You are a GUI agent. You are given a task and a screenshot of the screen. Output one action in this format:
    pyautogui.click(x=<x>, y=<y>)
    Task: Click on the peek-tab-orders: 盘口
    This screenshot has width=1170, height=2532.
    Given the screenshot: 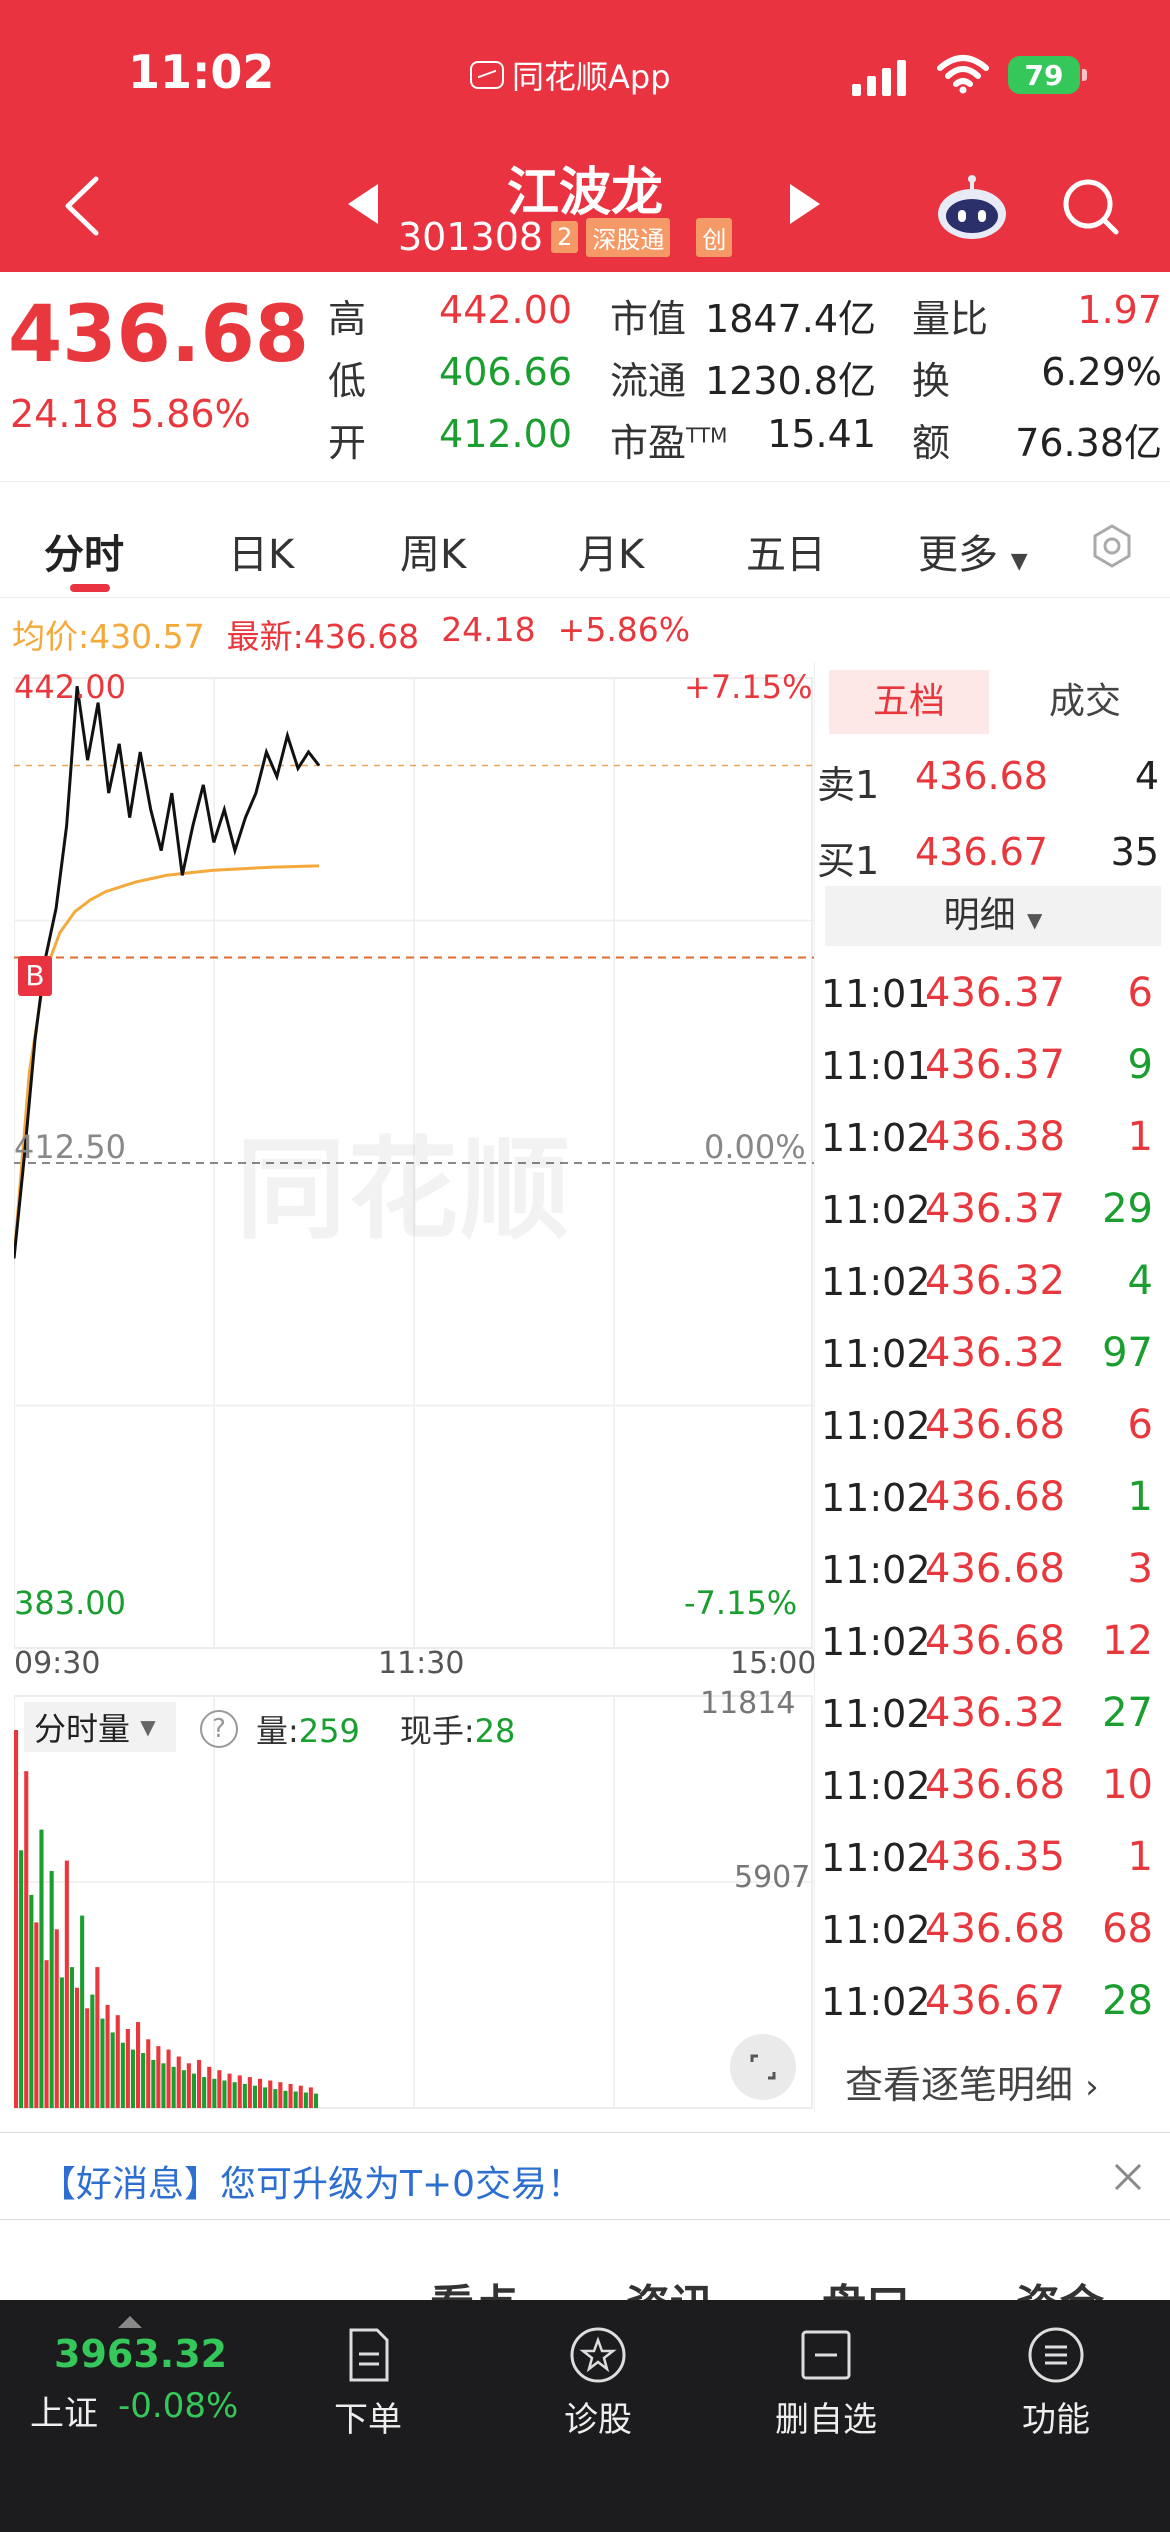 What is the action you would take?
    pyautogui.click(x=866, y=2285)
    